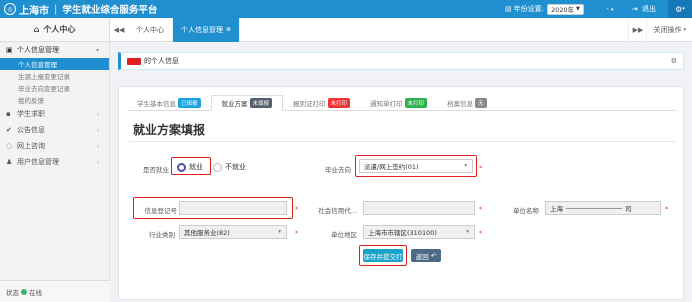  Describe the element at coordinates (36, 29) in the screenshot. I see `home-icon: ⌂` at that location.